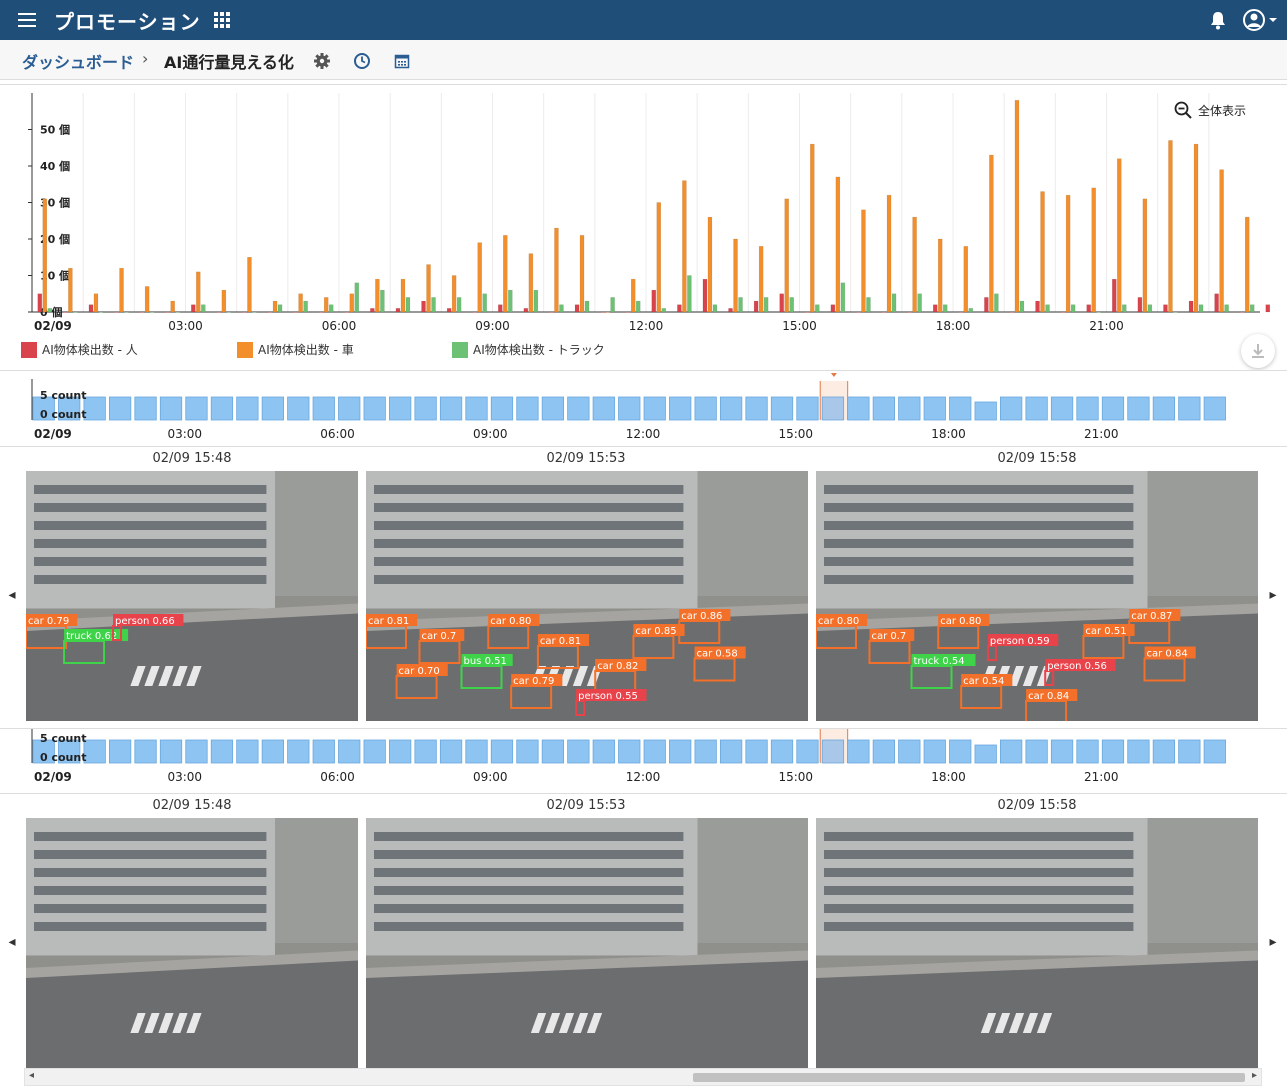 The height and width of the screenshot is (1090, 1287). What do you see at coordinates (1037, 943) in the screenshot?
I see `camera-image` at bounding box center [1037, 943].